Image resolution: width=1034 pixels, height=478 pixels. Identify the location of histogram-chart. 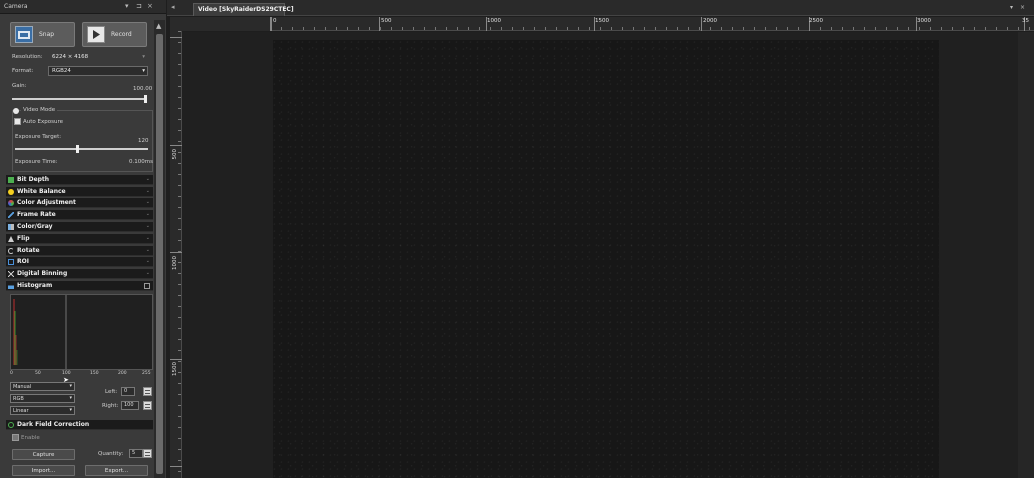
(81, 332).